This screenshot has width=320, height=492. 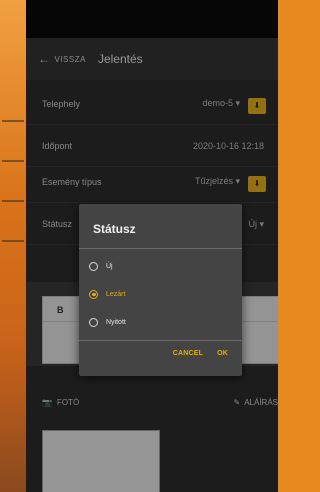 What do you see at coordinates (116, 294) in the screenshot?
I see `option-label: Lezárt` at bounding box center [116, 294].